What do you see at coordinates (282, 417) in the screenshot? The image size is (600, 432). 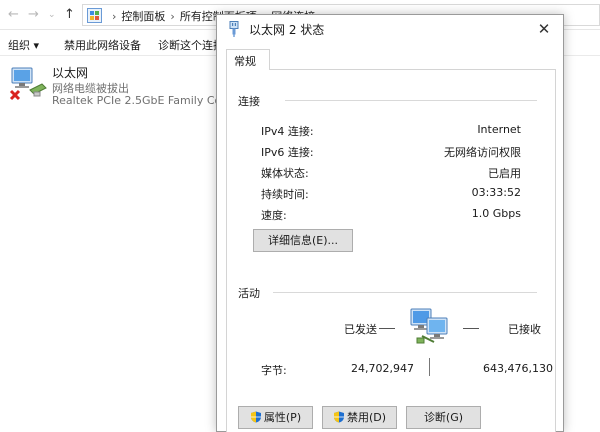 I see `properties-label: 属性(P)` at bounding box center [282, 417].